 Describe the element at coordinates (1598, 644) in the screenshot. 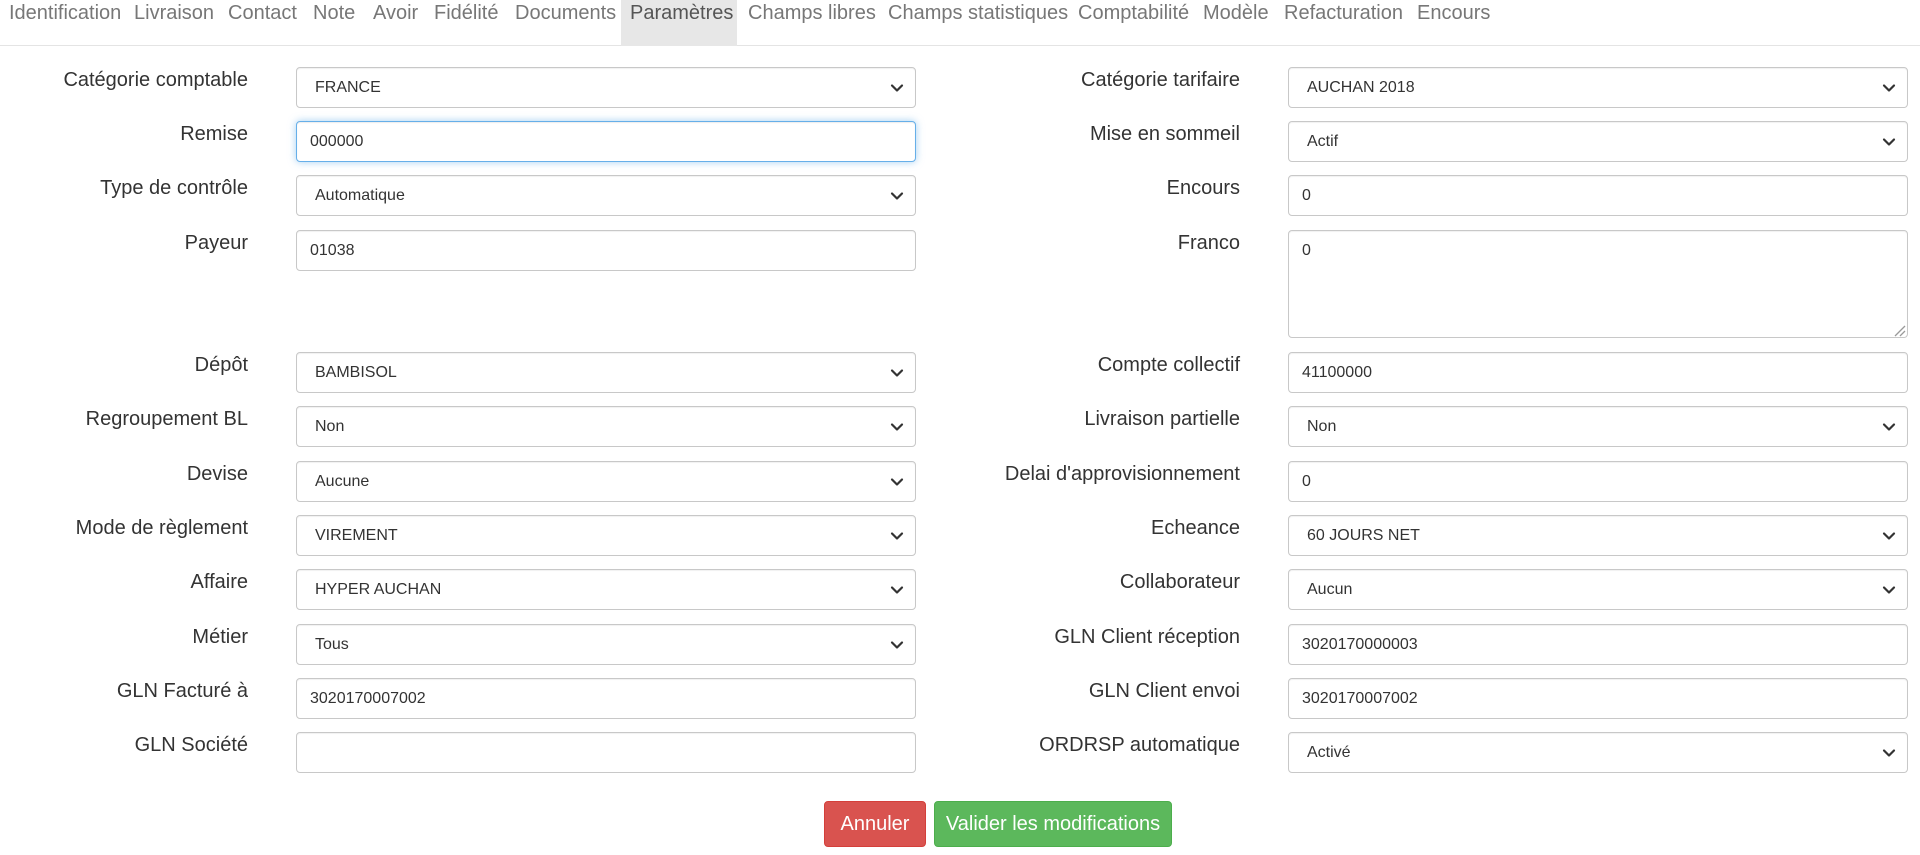

I see `gln-client-reception-input` at that location.